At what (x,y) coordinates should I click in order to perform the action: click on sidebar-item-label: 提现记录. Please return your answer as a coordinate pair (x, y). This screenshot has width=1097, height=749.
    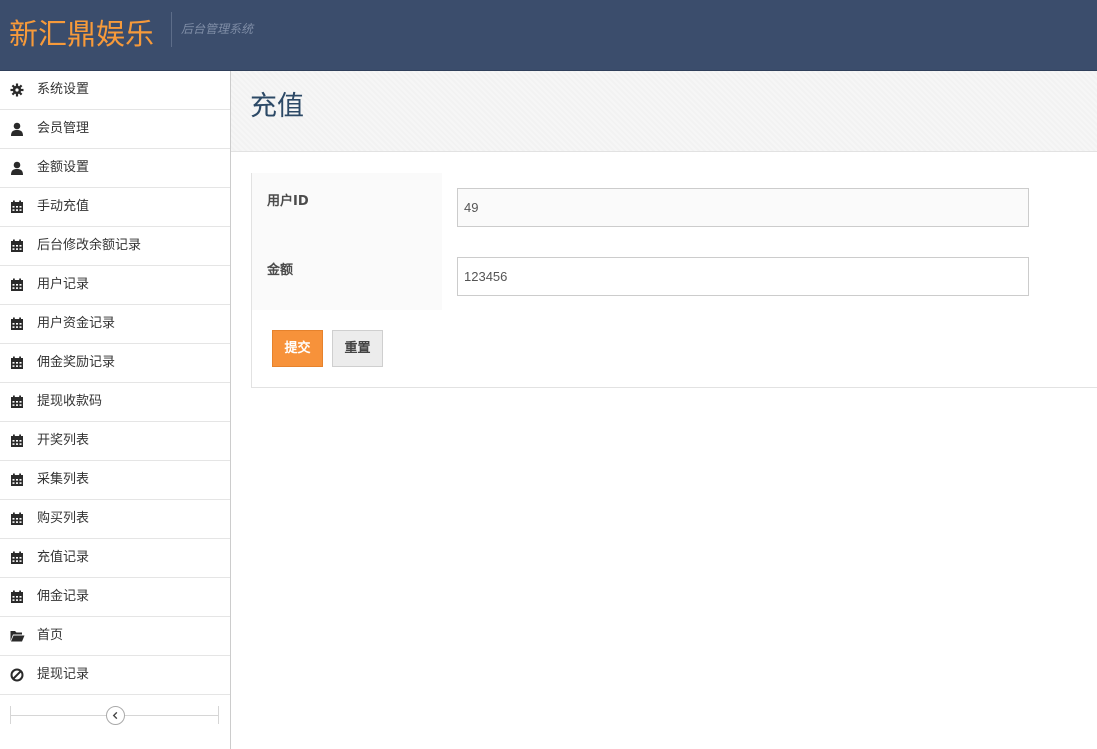
    Looking at the image, I should click on (63, 674).